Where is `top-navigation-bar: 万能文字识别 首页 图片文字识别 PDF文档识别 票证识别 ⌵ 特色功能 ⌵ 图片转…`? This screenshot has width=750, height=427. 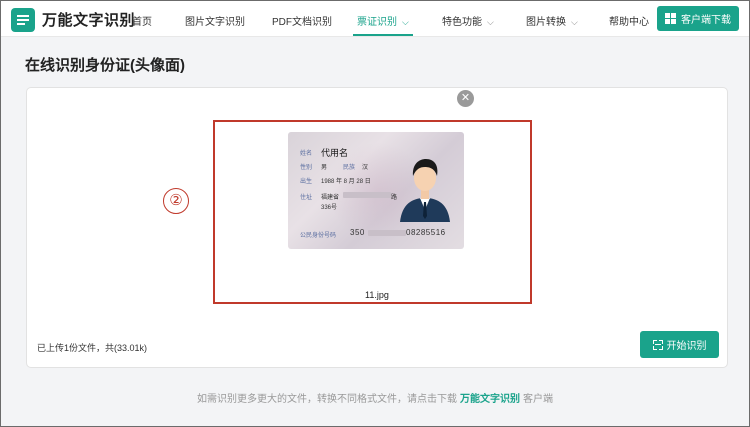 top-navigation-bar: 万能文字识别 首页 图片文字识别 PDF文档识别 票证识别 ⌵ 特色功能 ⌵ 图片转… is located at coordinates (375, 19).